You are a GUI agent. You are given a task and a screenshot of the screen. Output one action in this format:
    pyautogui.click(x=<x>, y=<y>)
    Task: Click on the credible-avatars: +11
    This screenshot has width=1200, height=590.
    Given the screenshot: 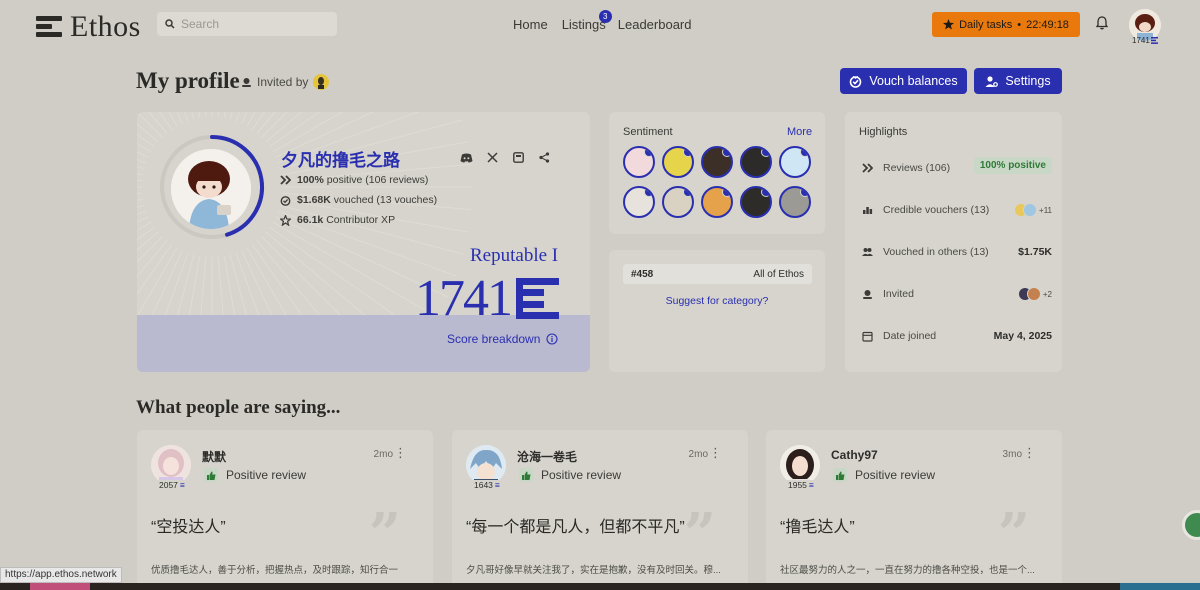 What is the action you would take?
    pyautogui.click(x=1033, y=210)
    